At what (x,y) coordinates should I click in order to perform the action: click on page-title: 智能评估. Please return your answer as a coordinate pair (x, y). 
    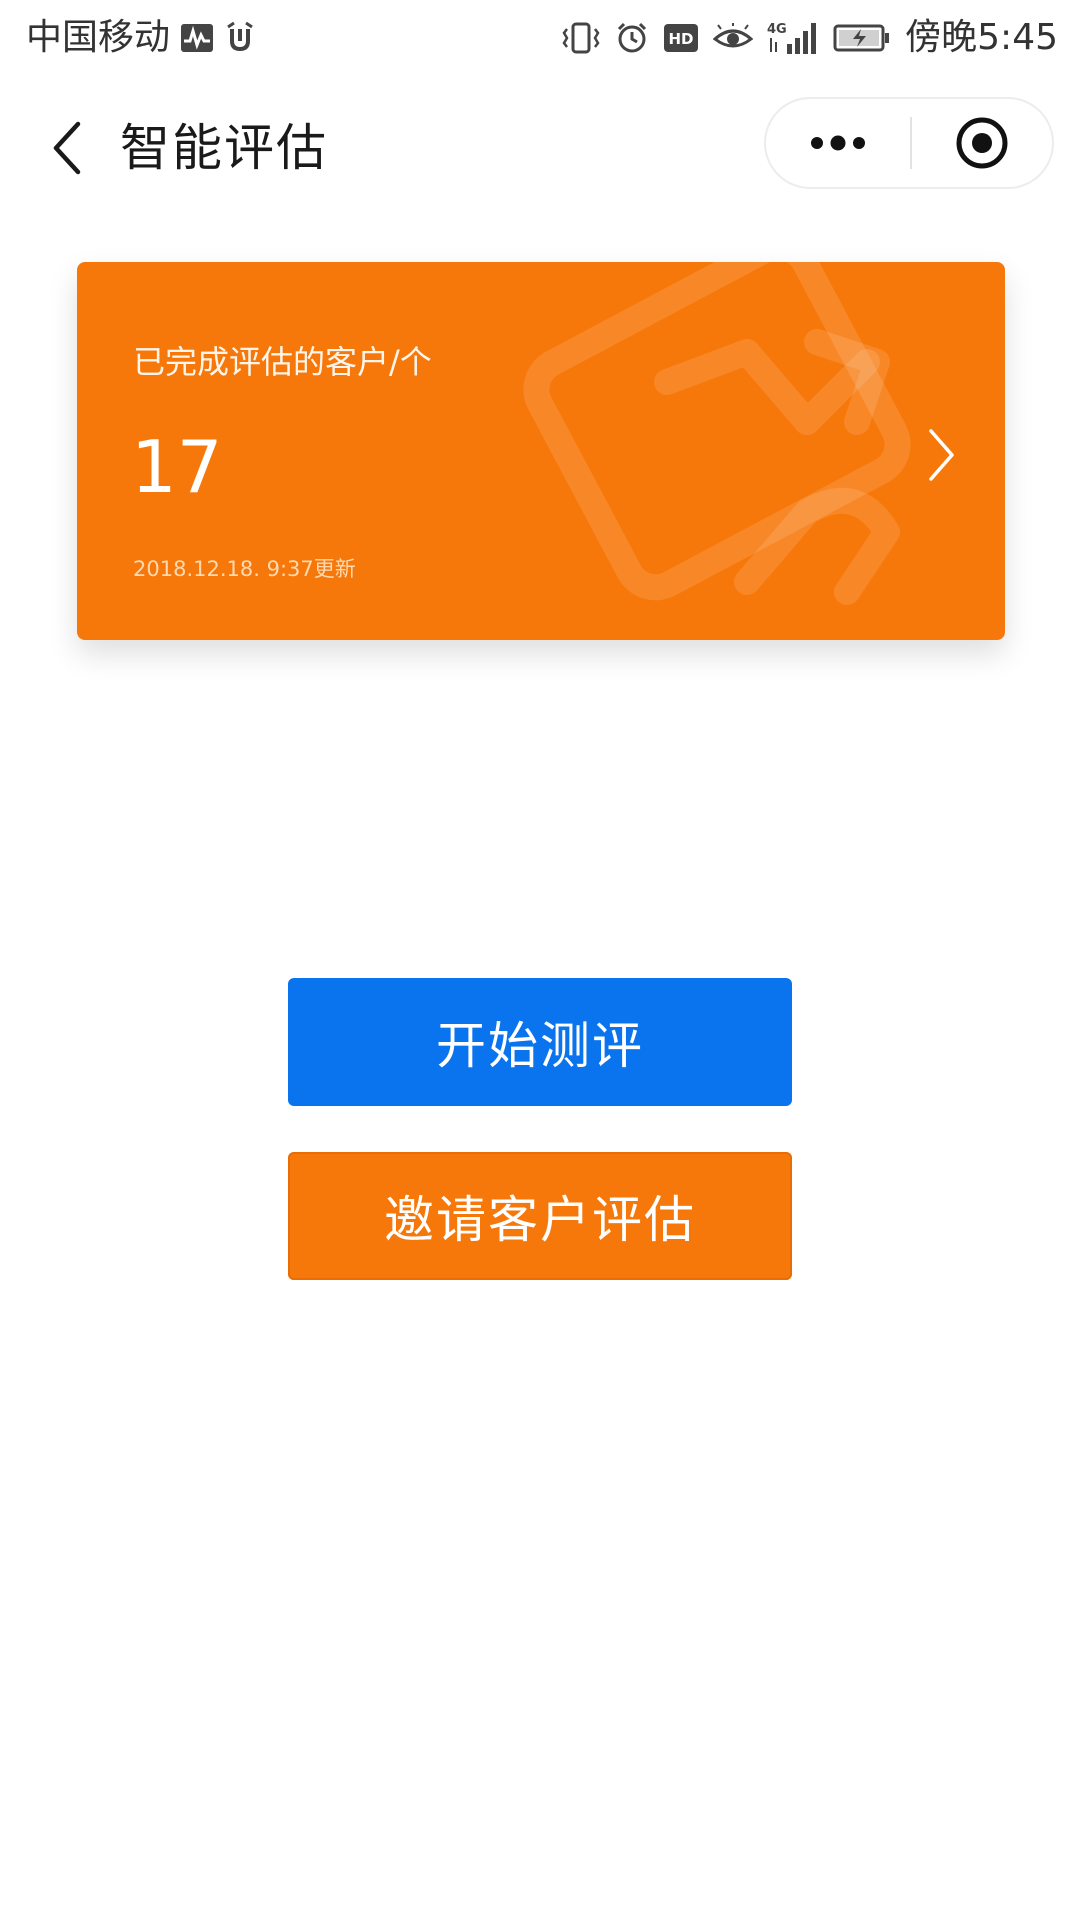
    Looking at the image, I should click on (224, 148).